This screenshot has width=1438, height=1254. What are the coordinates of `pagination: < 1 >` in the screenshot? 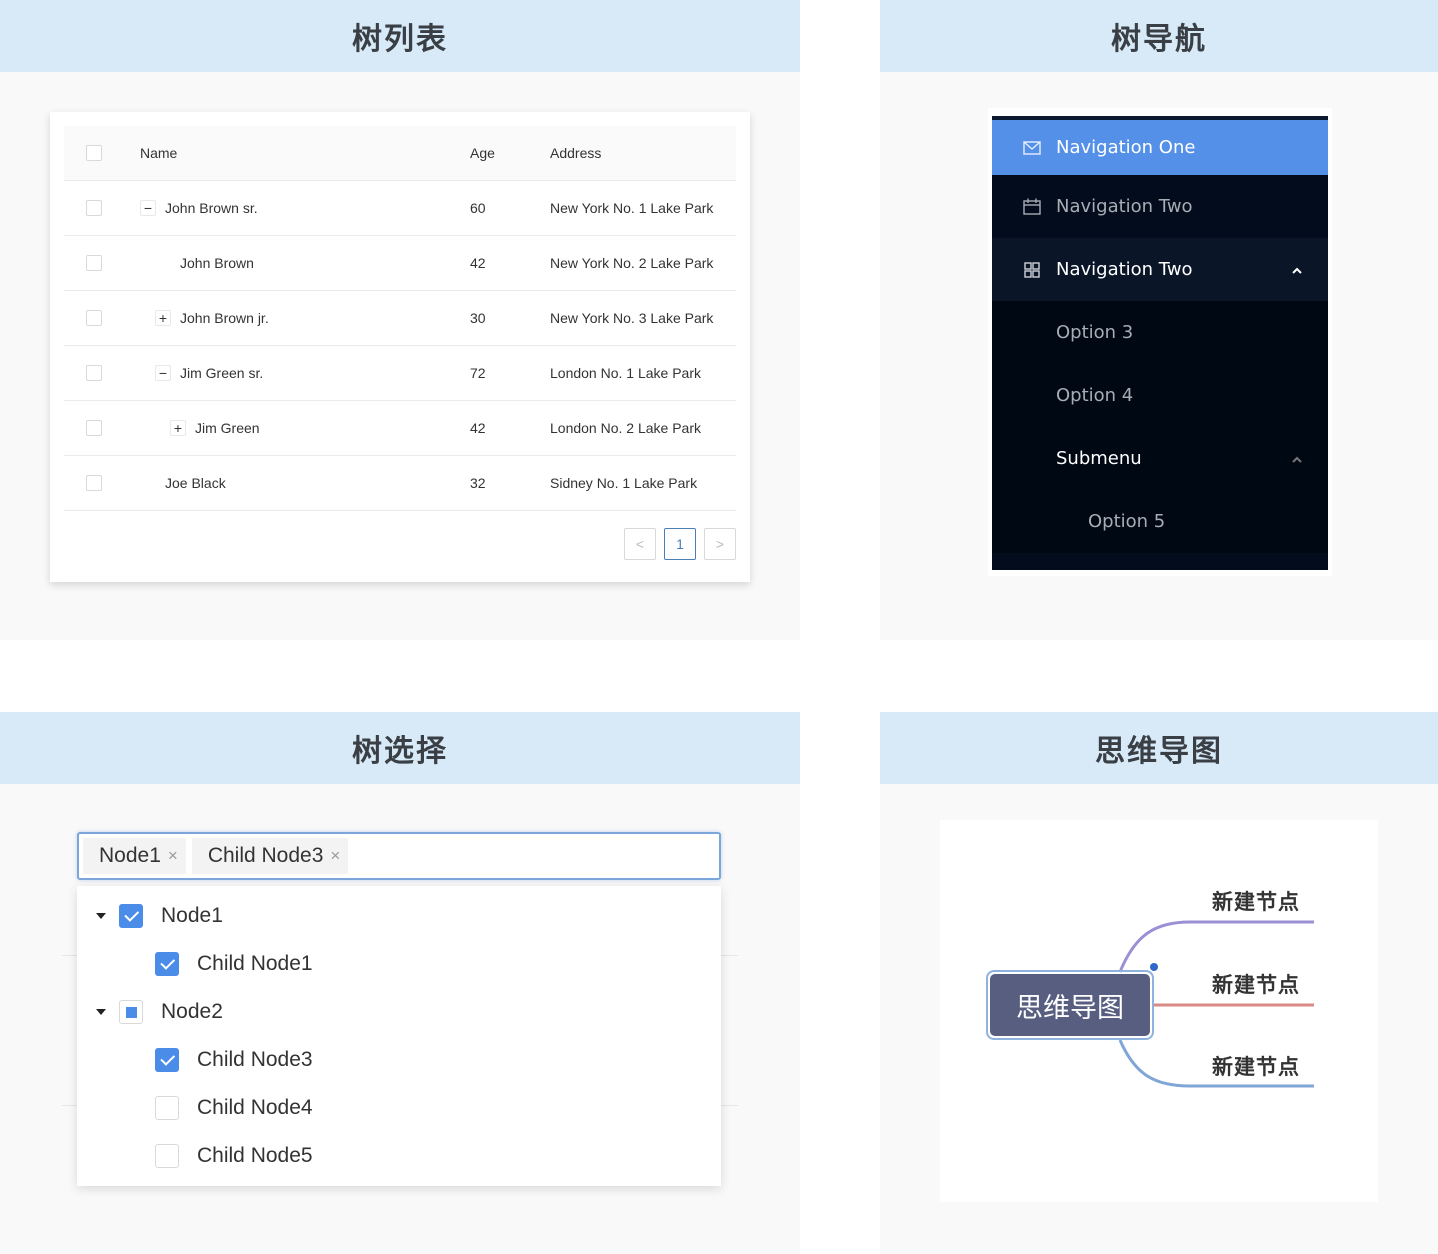 It's located at (680, 544).